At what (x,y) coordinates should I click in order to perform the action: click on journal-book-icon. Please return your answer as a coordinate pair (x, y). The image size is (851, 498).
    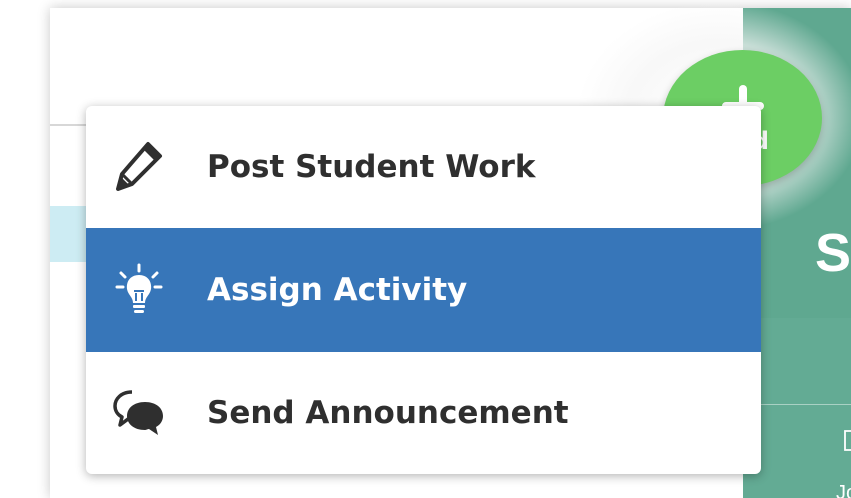
    Looking at the image, I should click on (847, 441).